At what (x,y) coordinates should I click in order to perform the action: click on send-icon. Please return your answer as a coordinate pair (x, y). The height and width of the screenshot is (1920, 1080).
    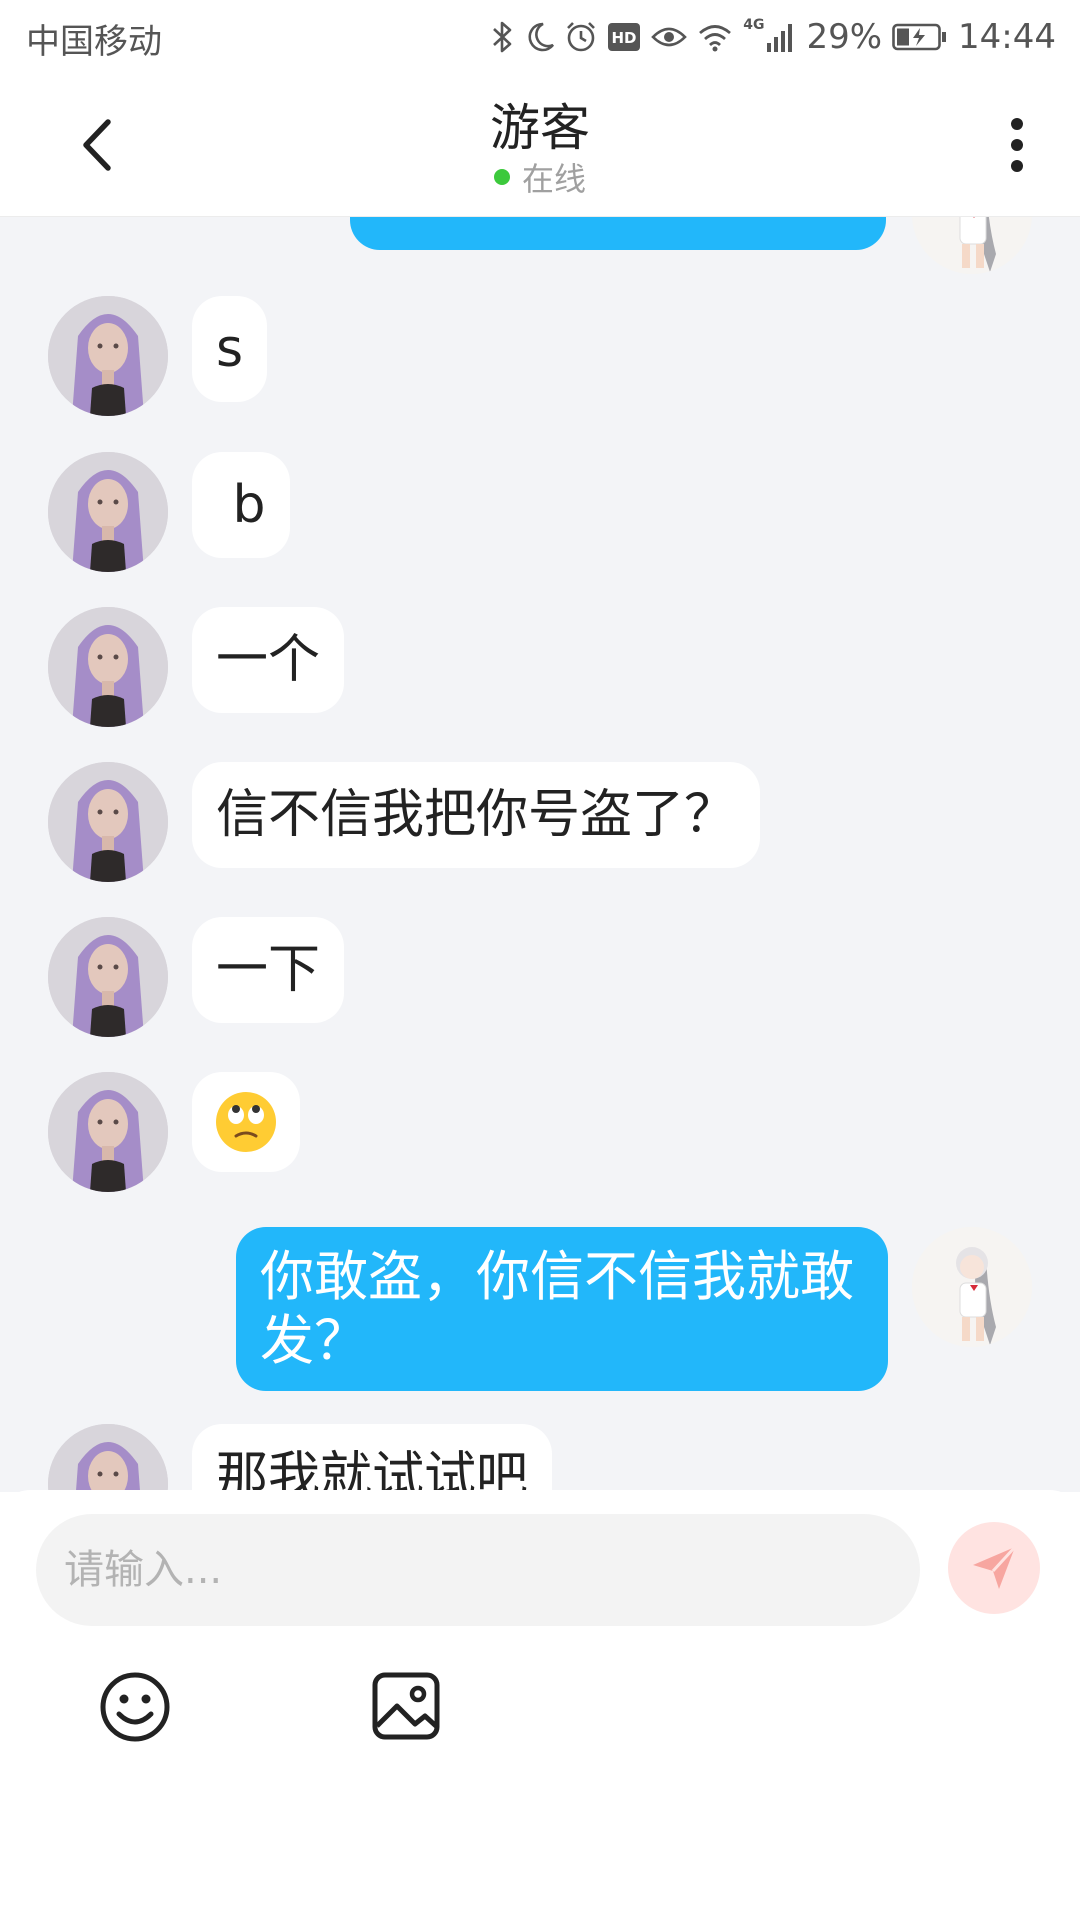
    Looking at the image, I should click on (995, 1567).